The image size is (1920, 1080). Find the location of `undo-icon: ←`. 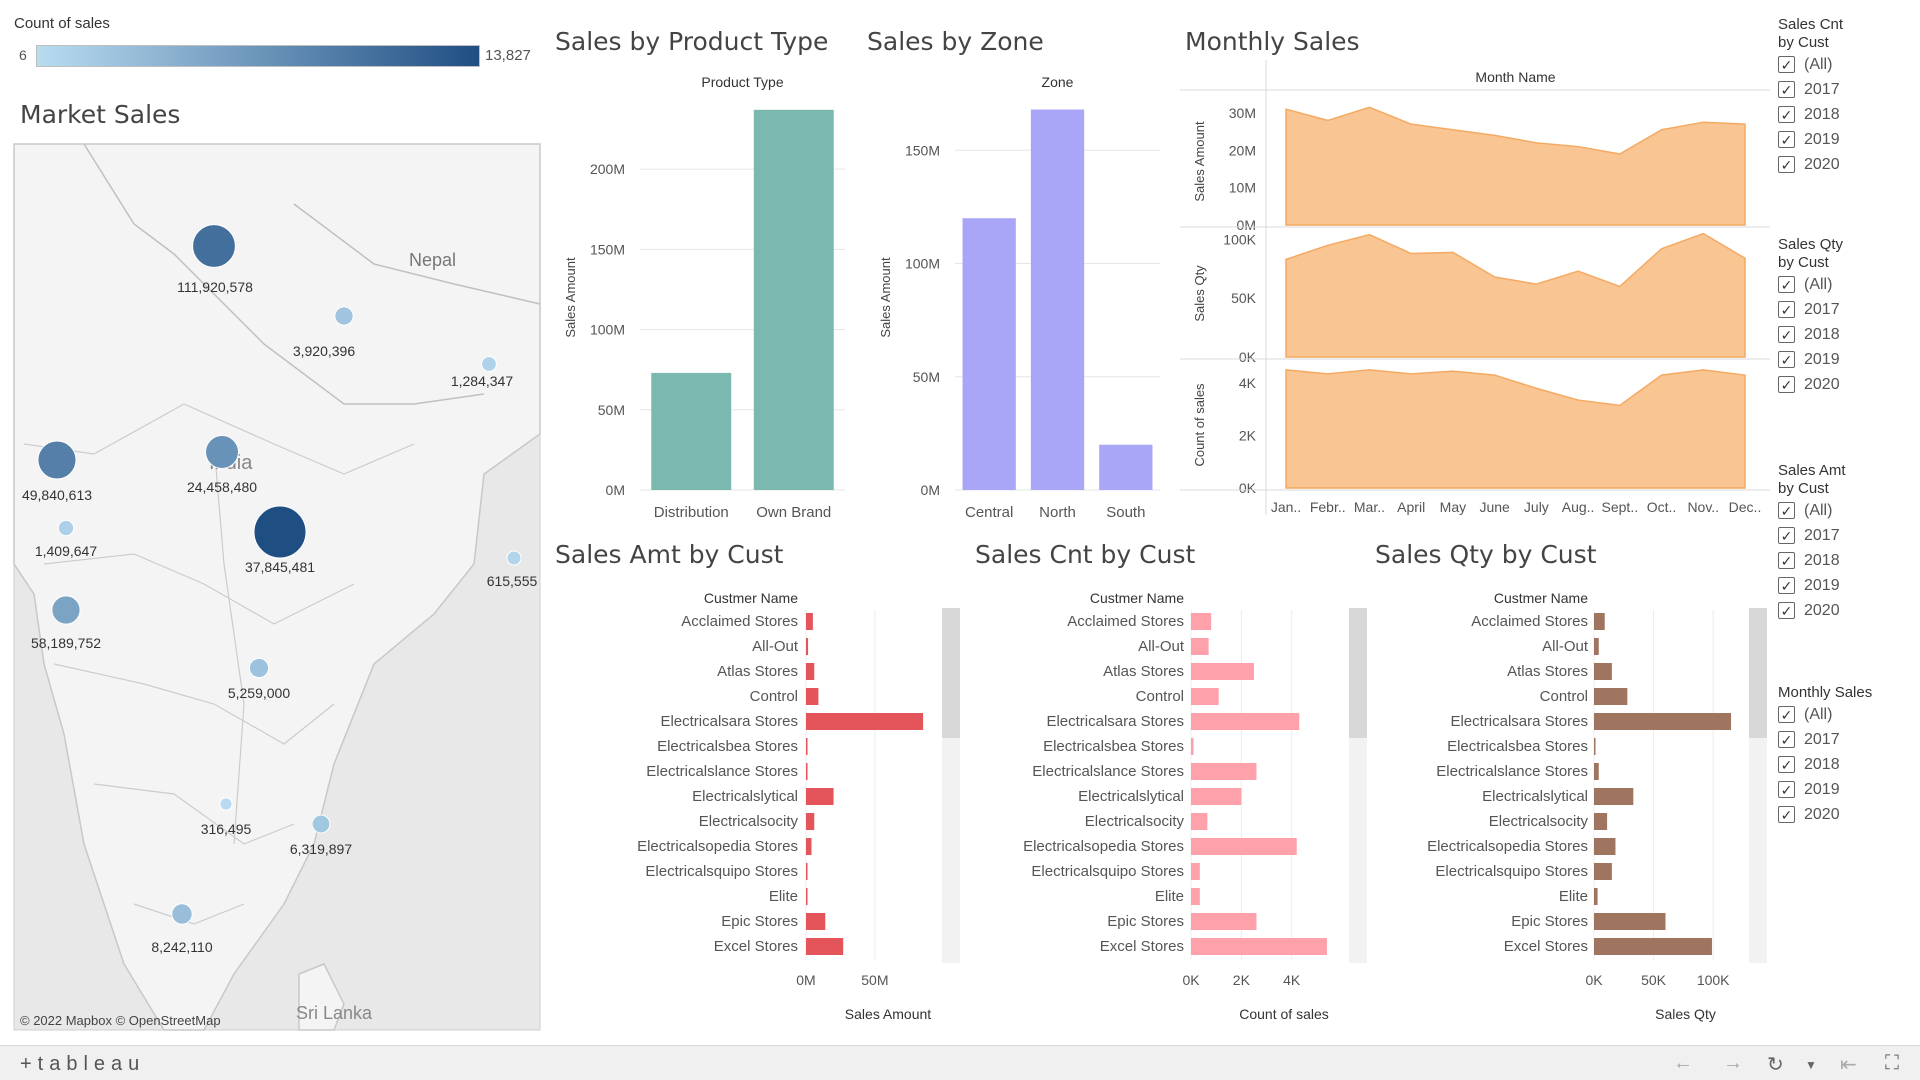

undo-icon: ← is located at coordinates (1683, 1063).